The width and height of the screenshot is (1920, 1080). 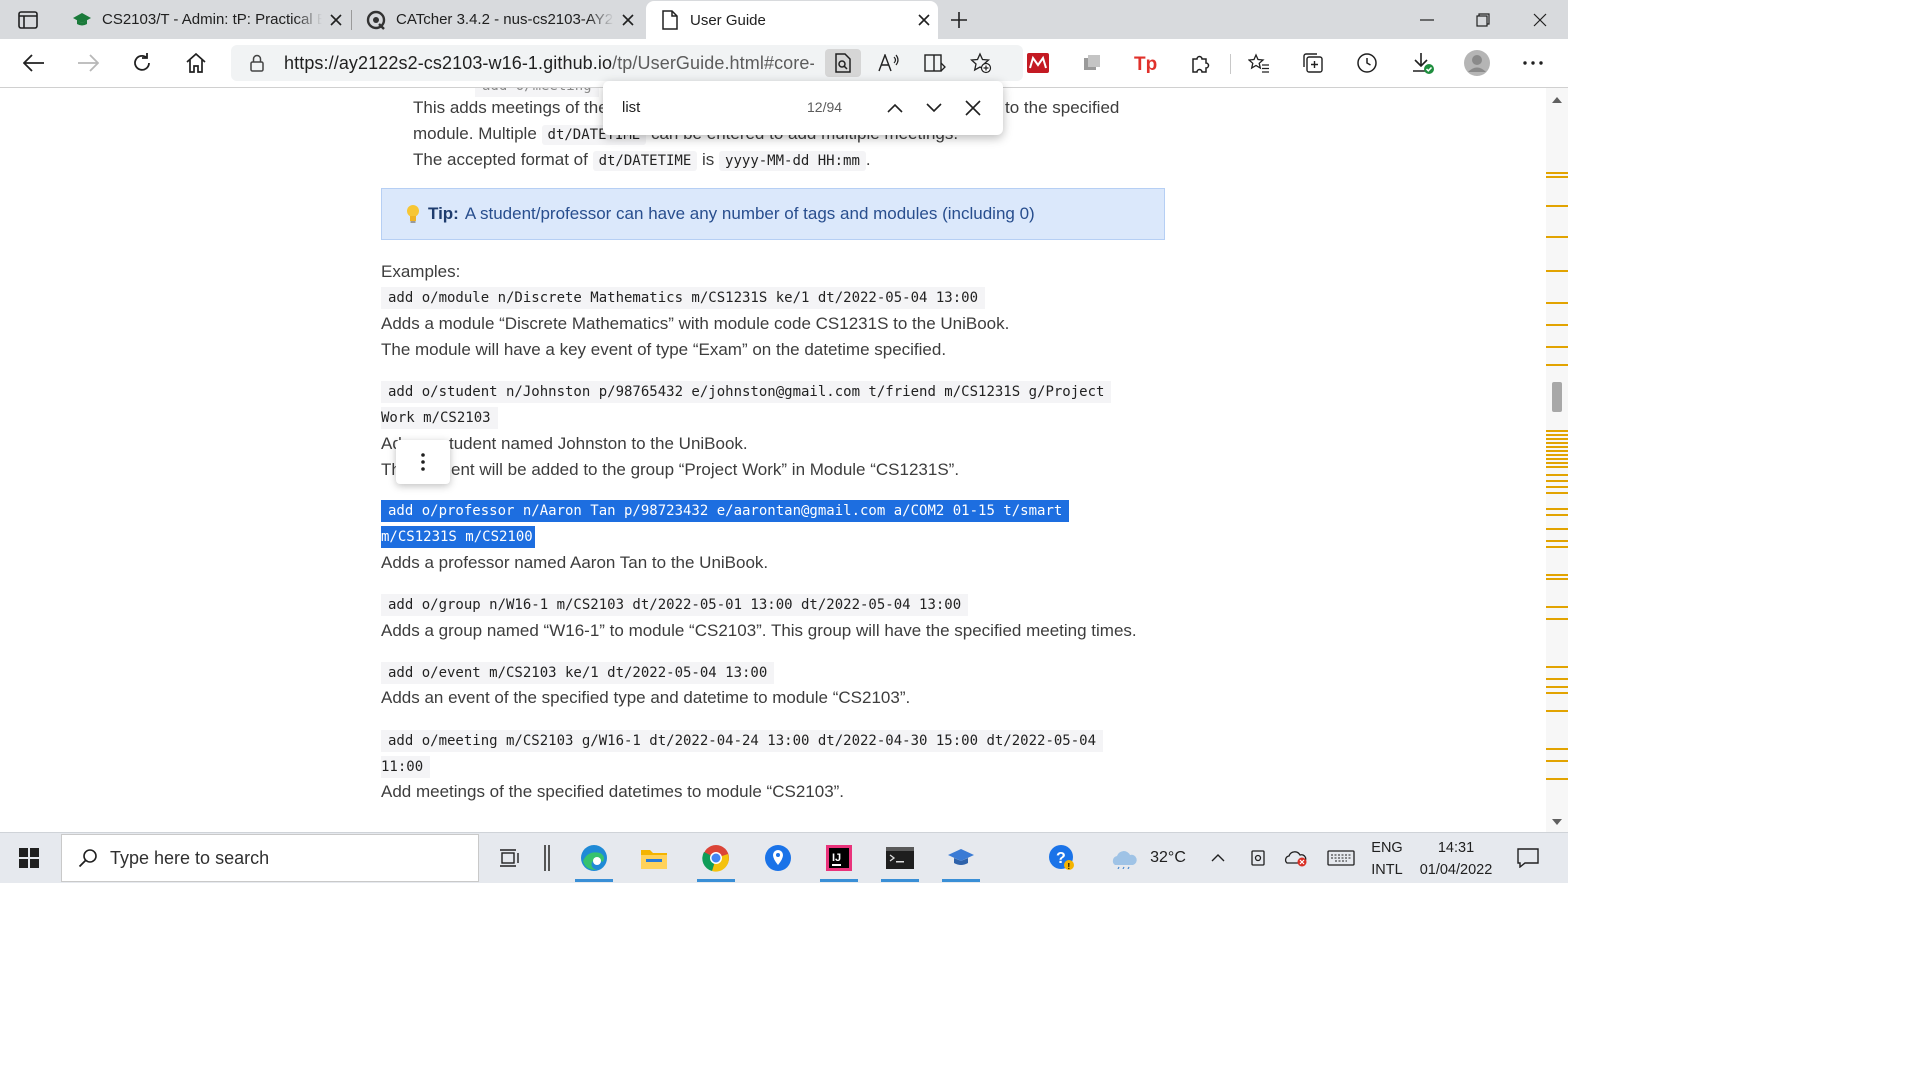 I want to click on back-button, so click(x=34, y=63).